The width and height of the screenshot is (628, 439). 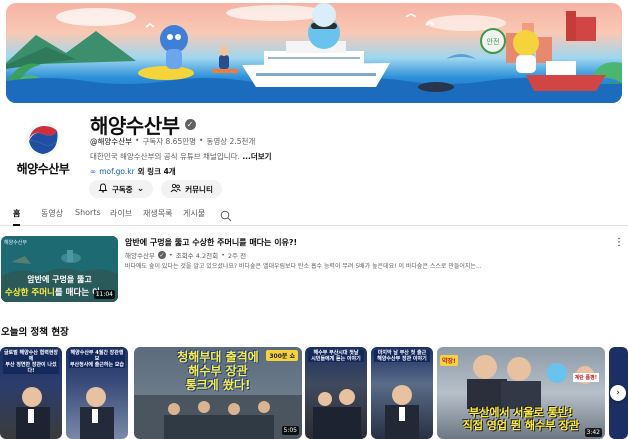 What do you see at coordinates (59, 279) in the screenshot?
I see `thumbnail-caption-line1: 암반에 구멍을 뚫고` at bounding box center [59, 279].